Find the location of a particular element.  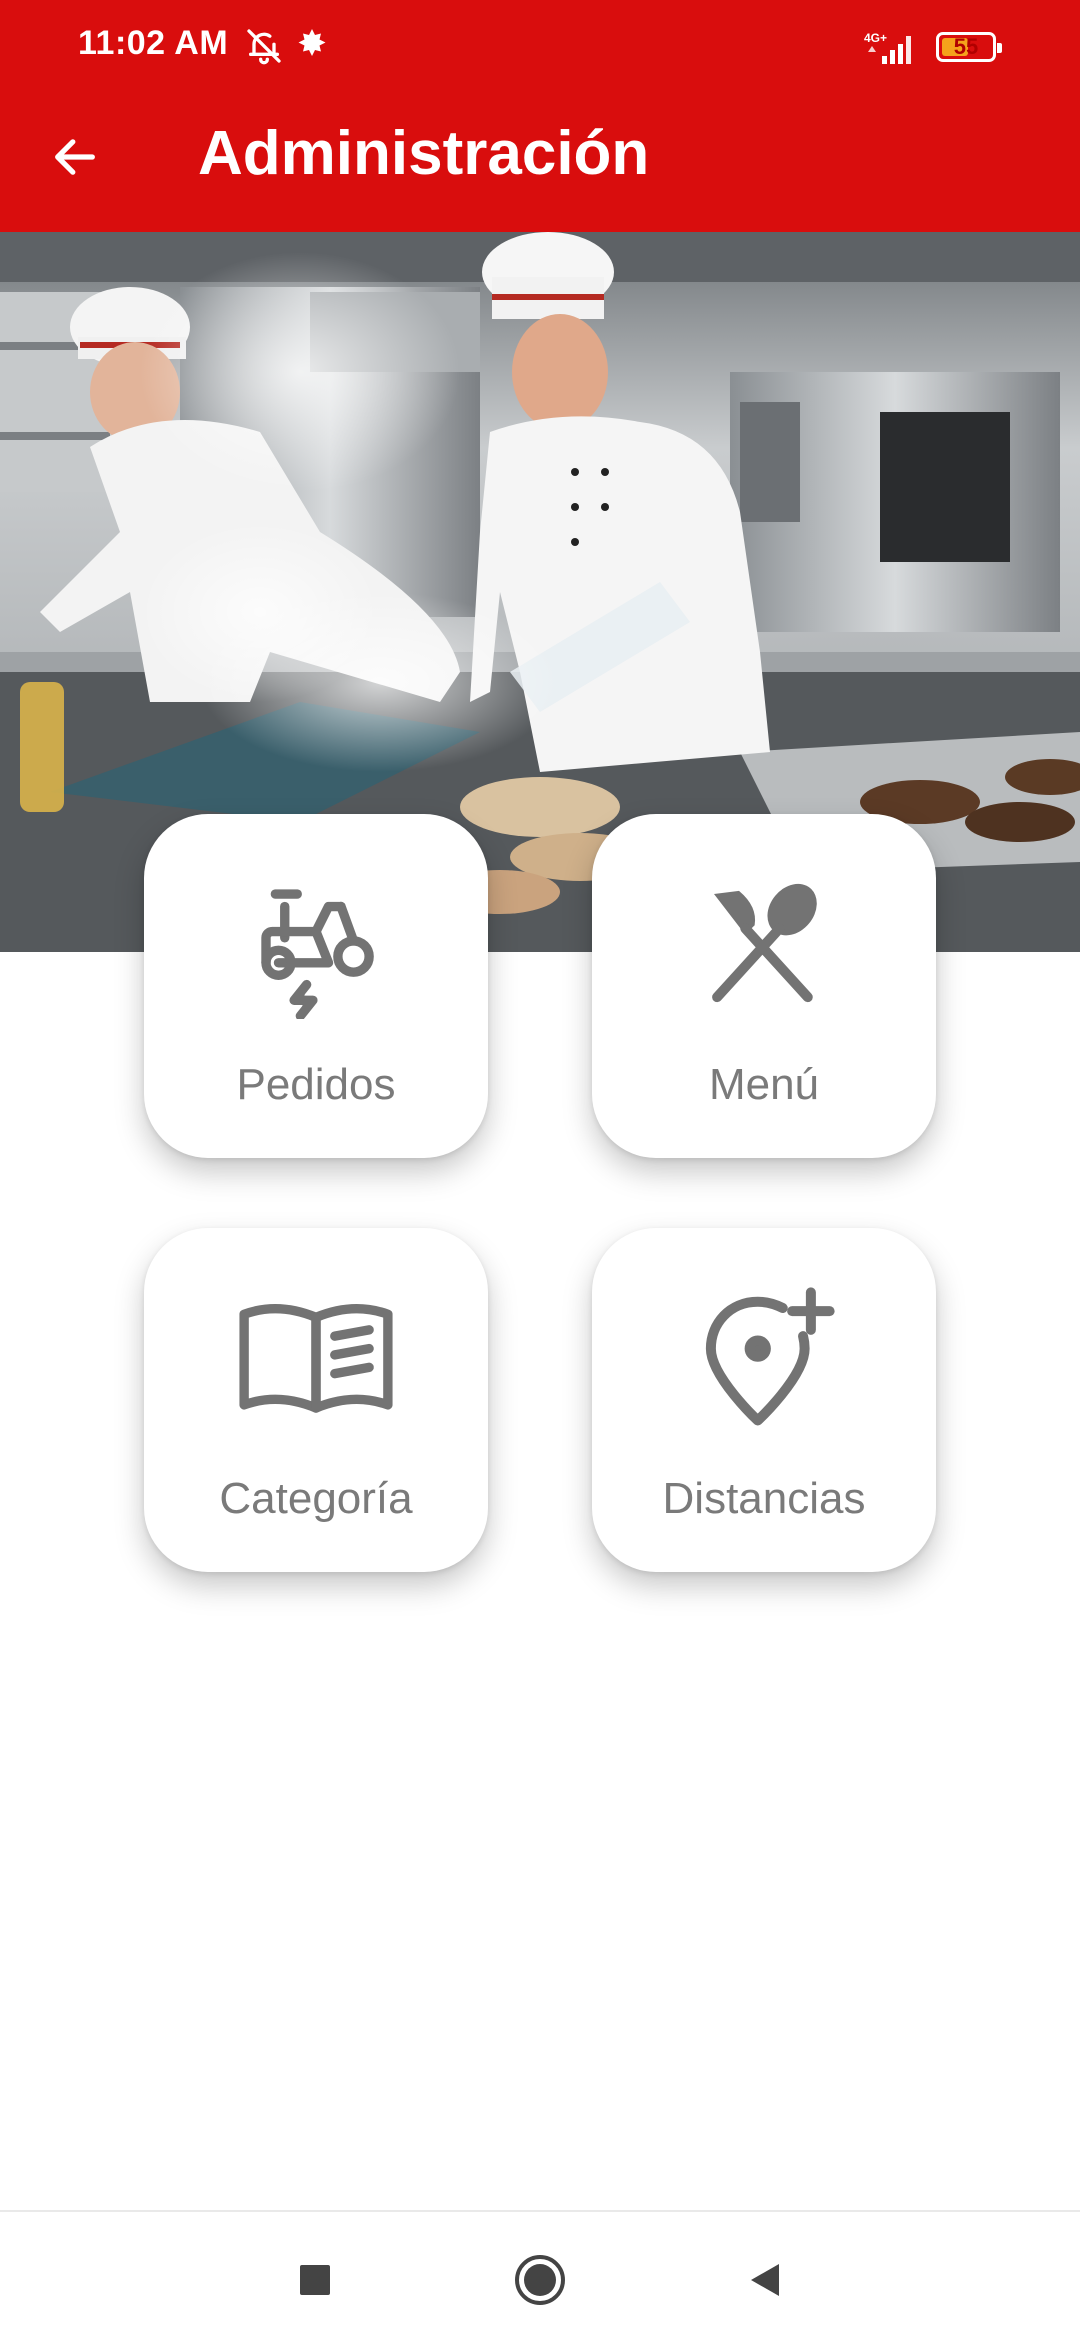

delivery-scooter-icon is located at coordinates (316, 944).